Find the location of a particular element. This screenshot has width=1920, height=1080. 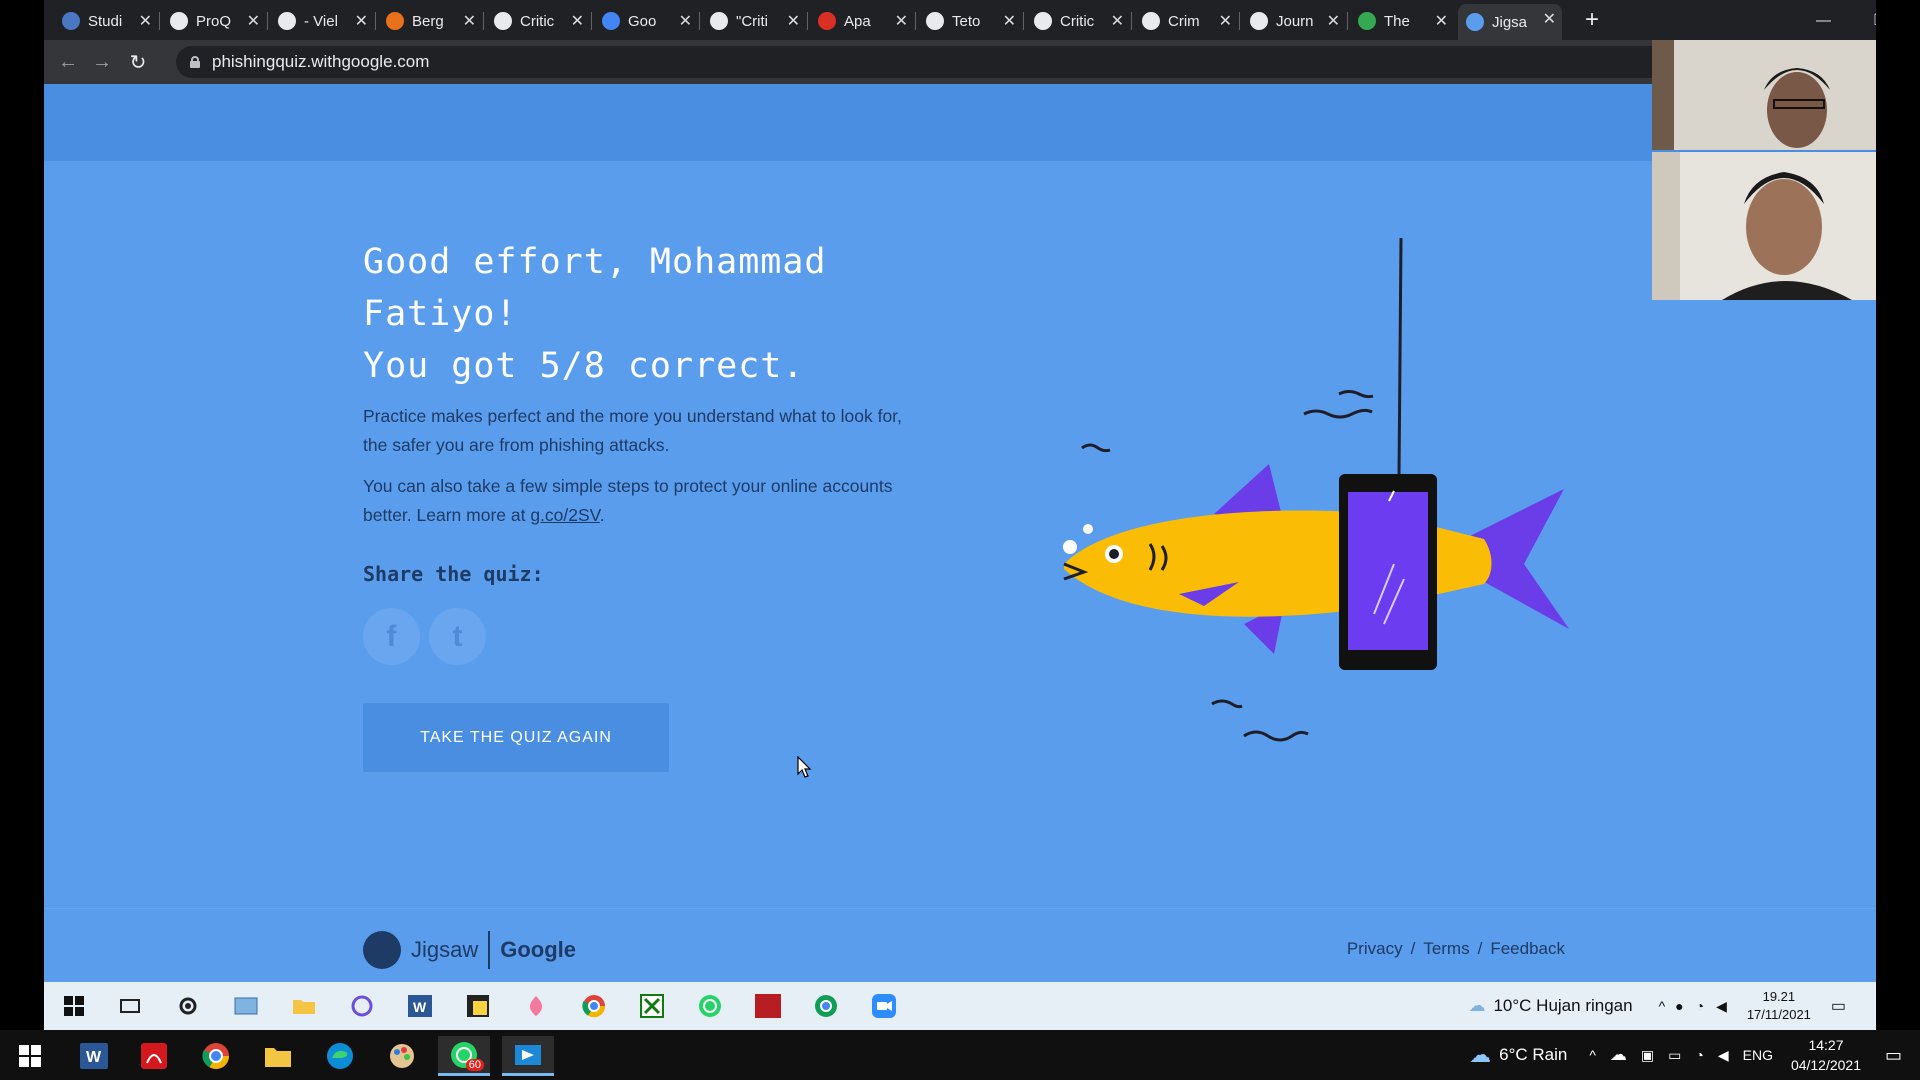

back-button: ← is located at coordinates (68, 62).